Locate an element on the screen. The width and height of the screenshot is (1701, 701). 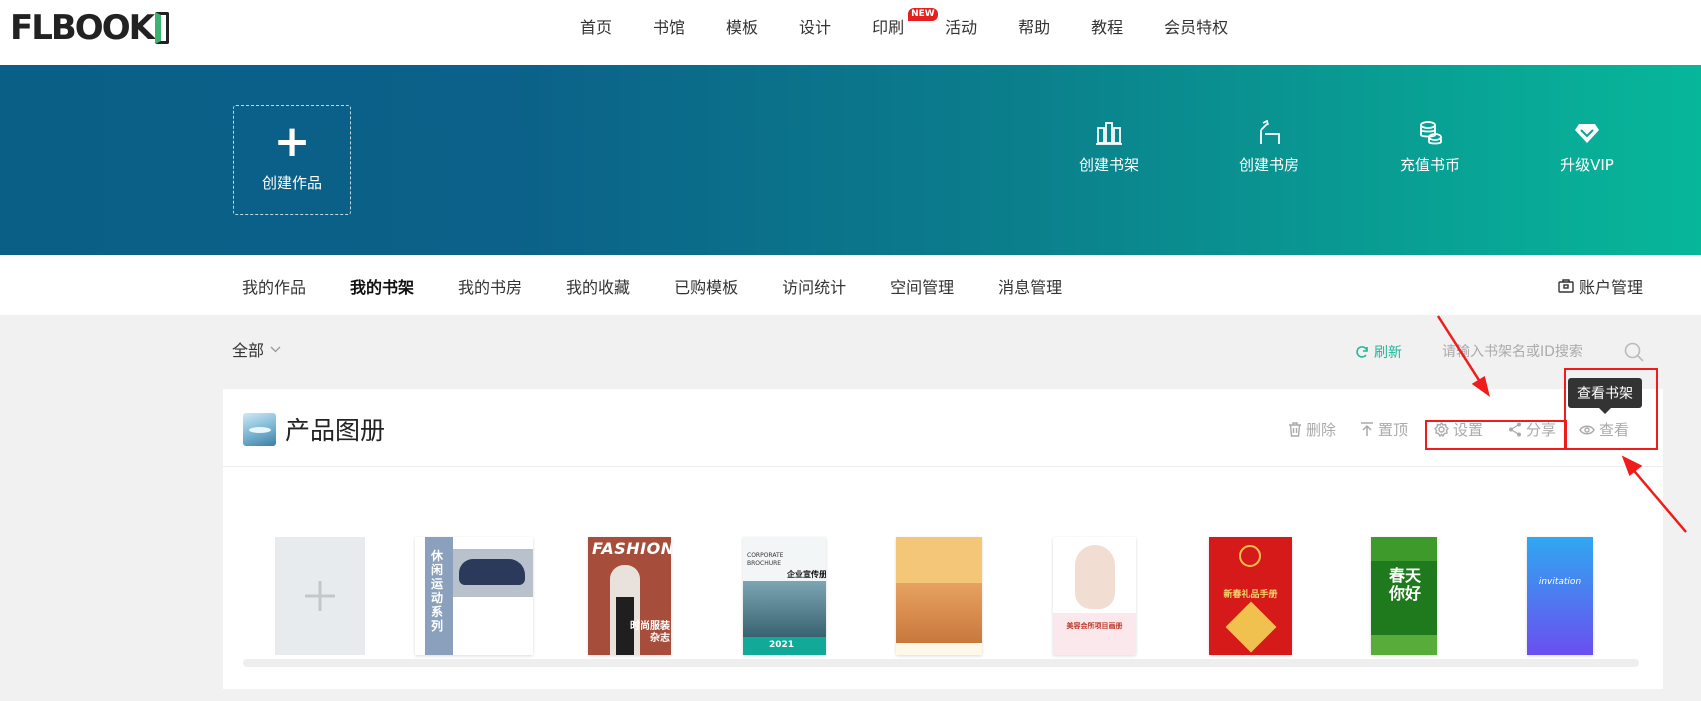
book-title: invitation is located at coordinates (1560, 582).